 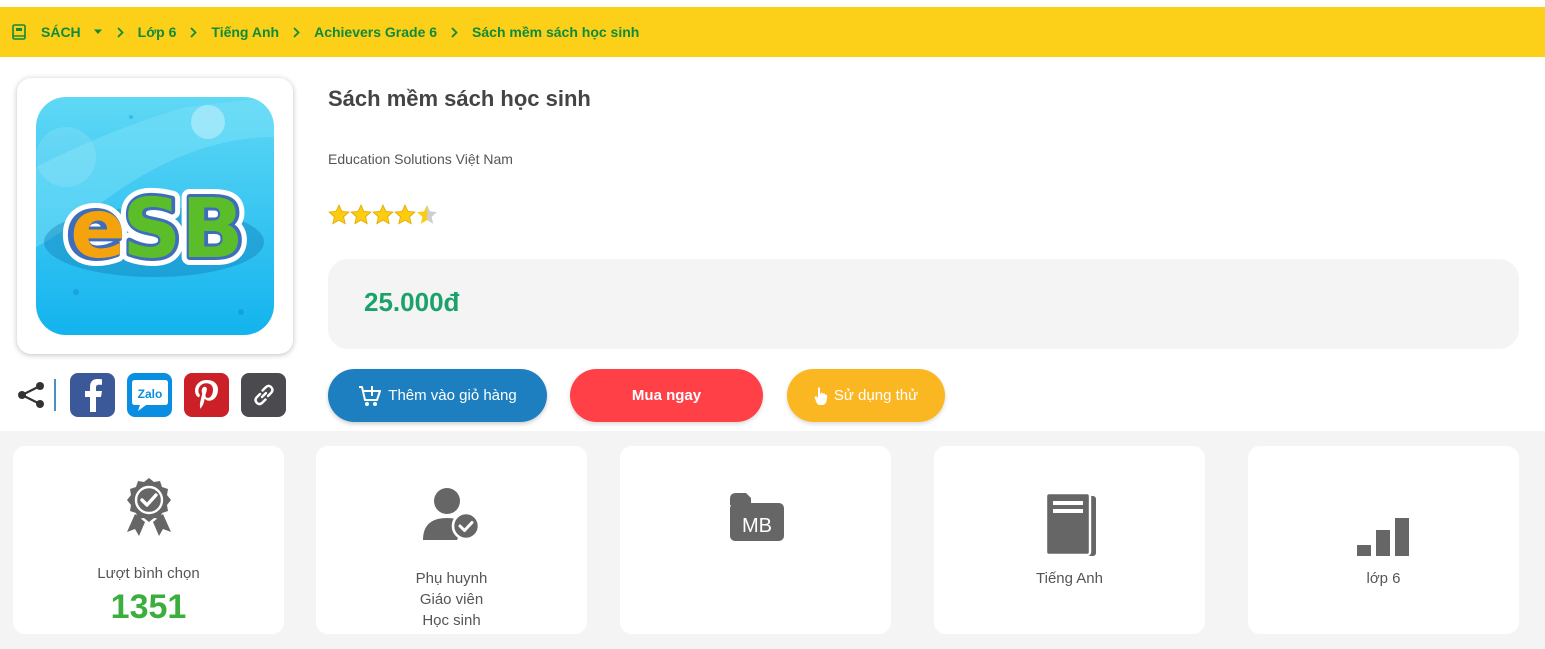 I want to click on top-strip, so click(x=772, y=3).